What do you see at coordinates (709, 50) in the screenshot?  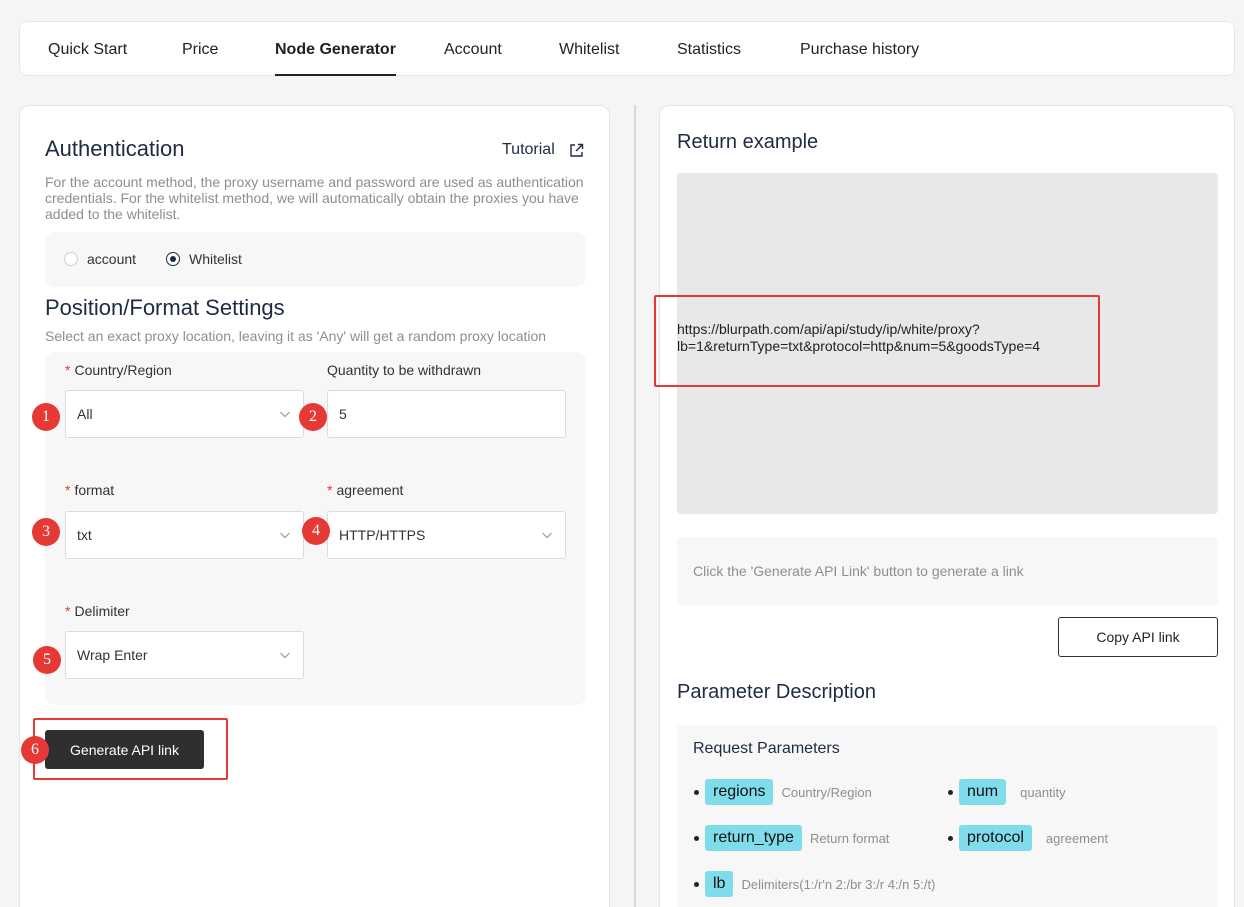 I see `tab-statistics: Statistics` at bounding box center [709, 50].